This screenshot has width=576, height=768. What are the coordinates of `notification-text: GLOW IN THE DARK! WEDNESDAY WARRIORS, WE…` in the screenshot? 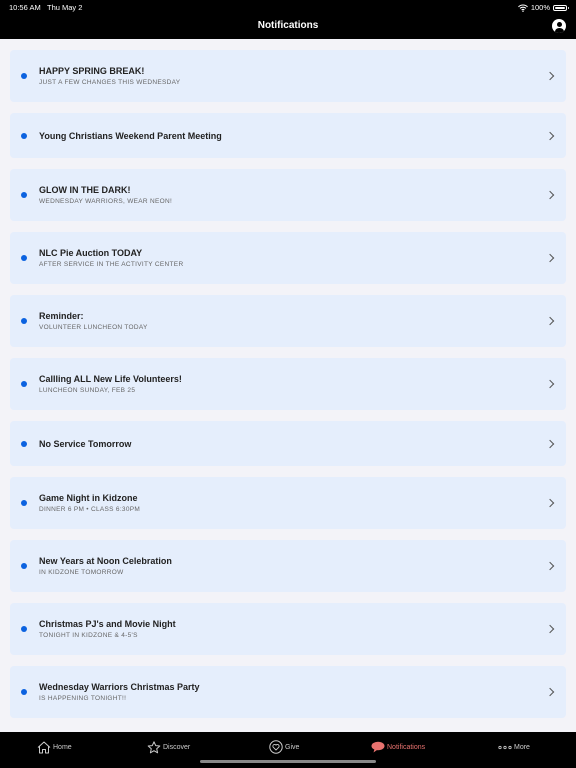 It's located at (105, 195).